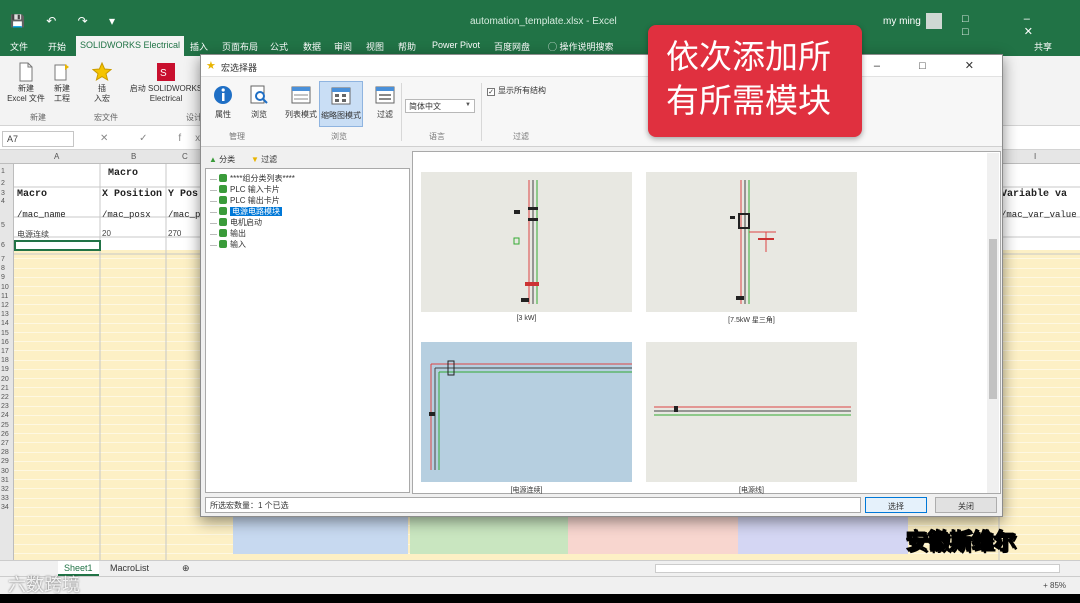 The image size is (1080, 603). Describe the element at coordinates (5, 461) in the screenshot. I see `row-header: 29` at that location.